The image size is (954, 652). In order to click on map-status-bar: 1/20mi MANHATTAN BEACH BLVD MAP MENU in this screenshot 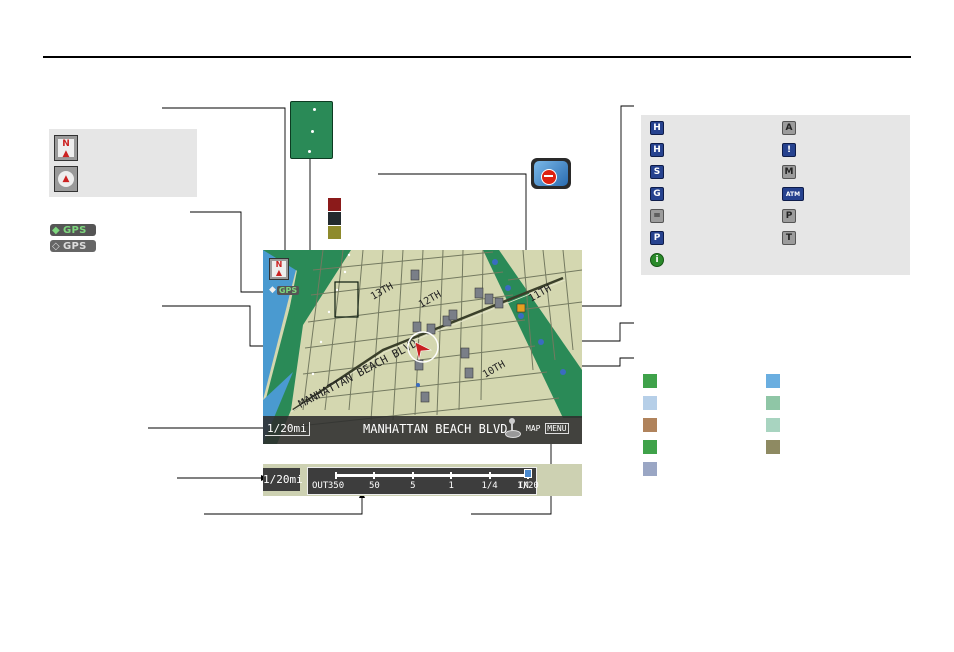, I will do `click(422, 430)`.